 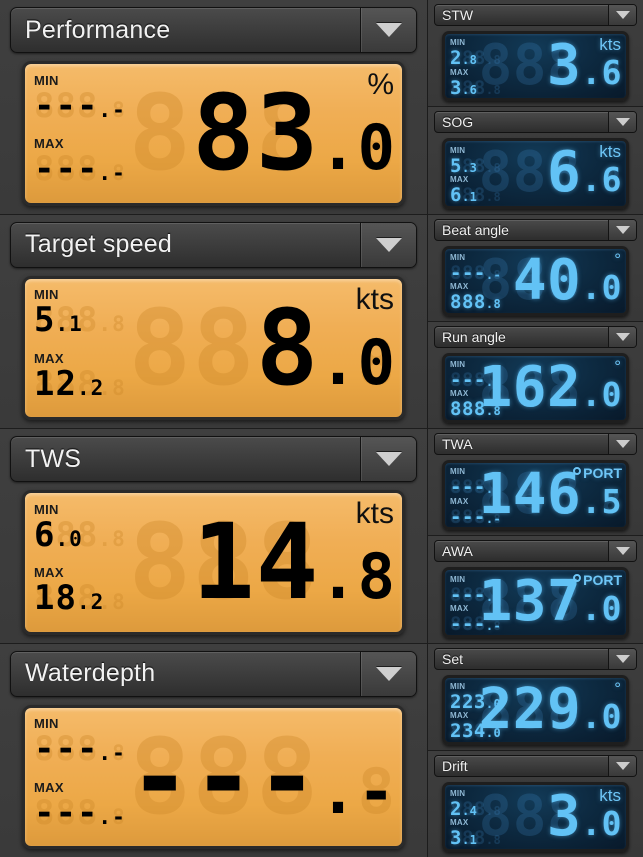 I want to click on max-value: 3.6, so click(x=464, y=87).